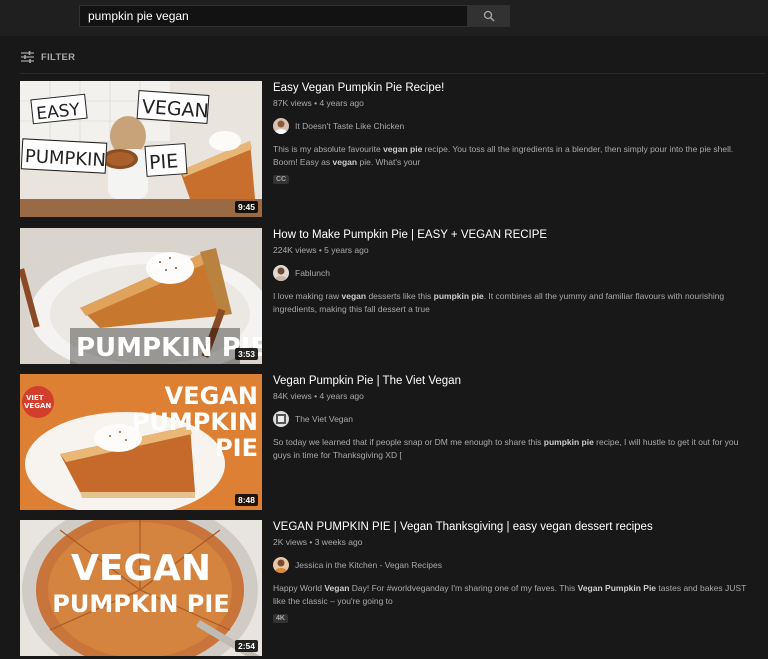  Describe the element at coordinates (337, 588) in the screenshot. I see `highlighted-keyword: Vegan` at that location.